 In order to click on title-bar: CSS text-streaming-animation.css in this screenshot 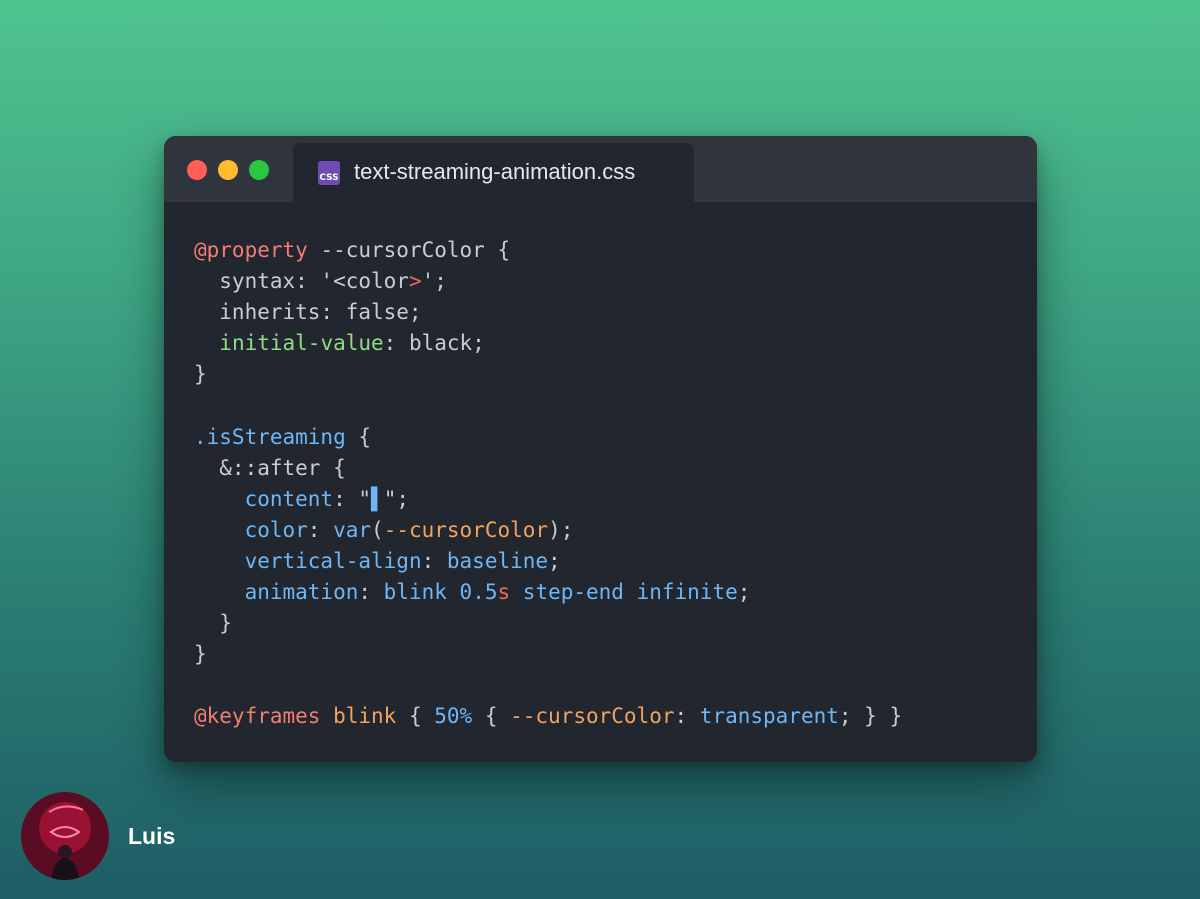, I will do `click(600, 169)`.